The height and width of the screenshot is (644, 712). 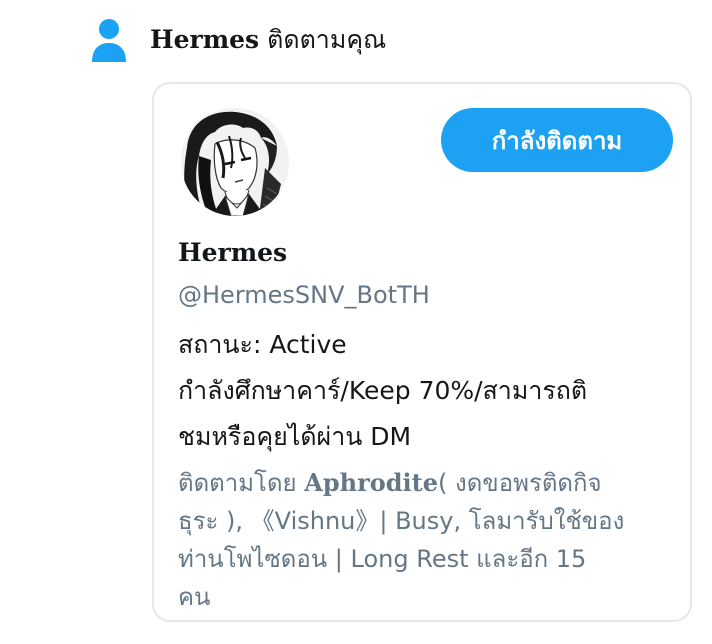 What do you see at coordinates (232, 253) in the screenshot?
I see `profile-display-name: Hermes` at bounding box center [232, 253].